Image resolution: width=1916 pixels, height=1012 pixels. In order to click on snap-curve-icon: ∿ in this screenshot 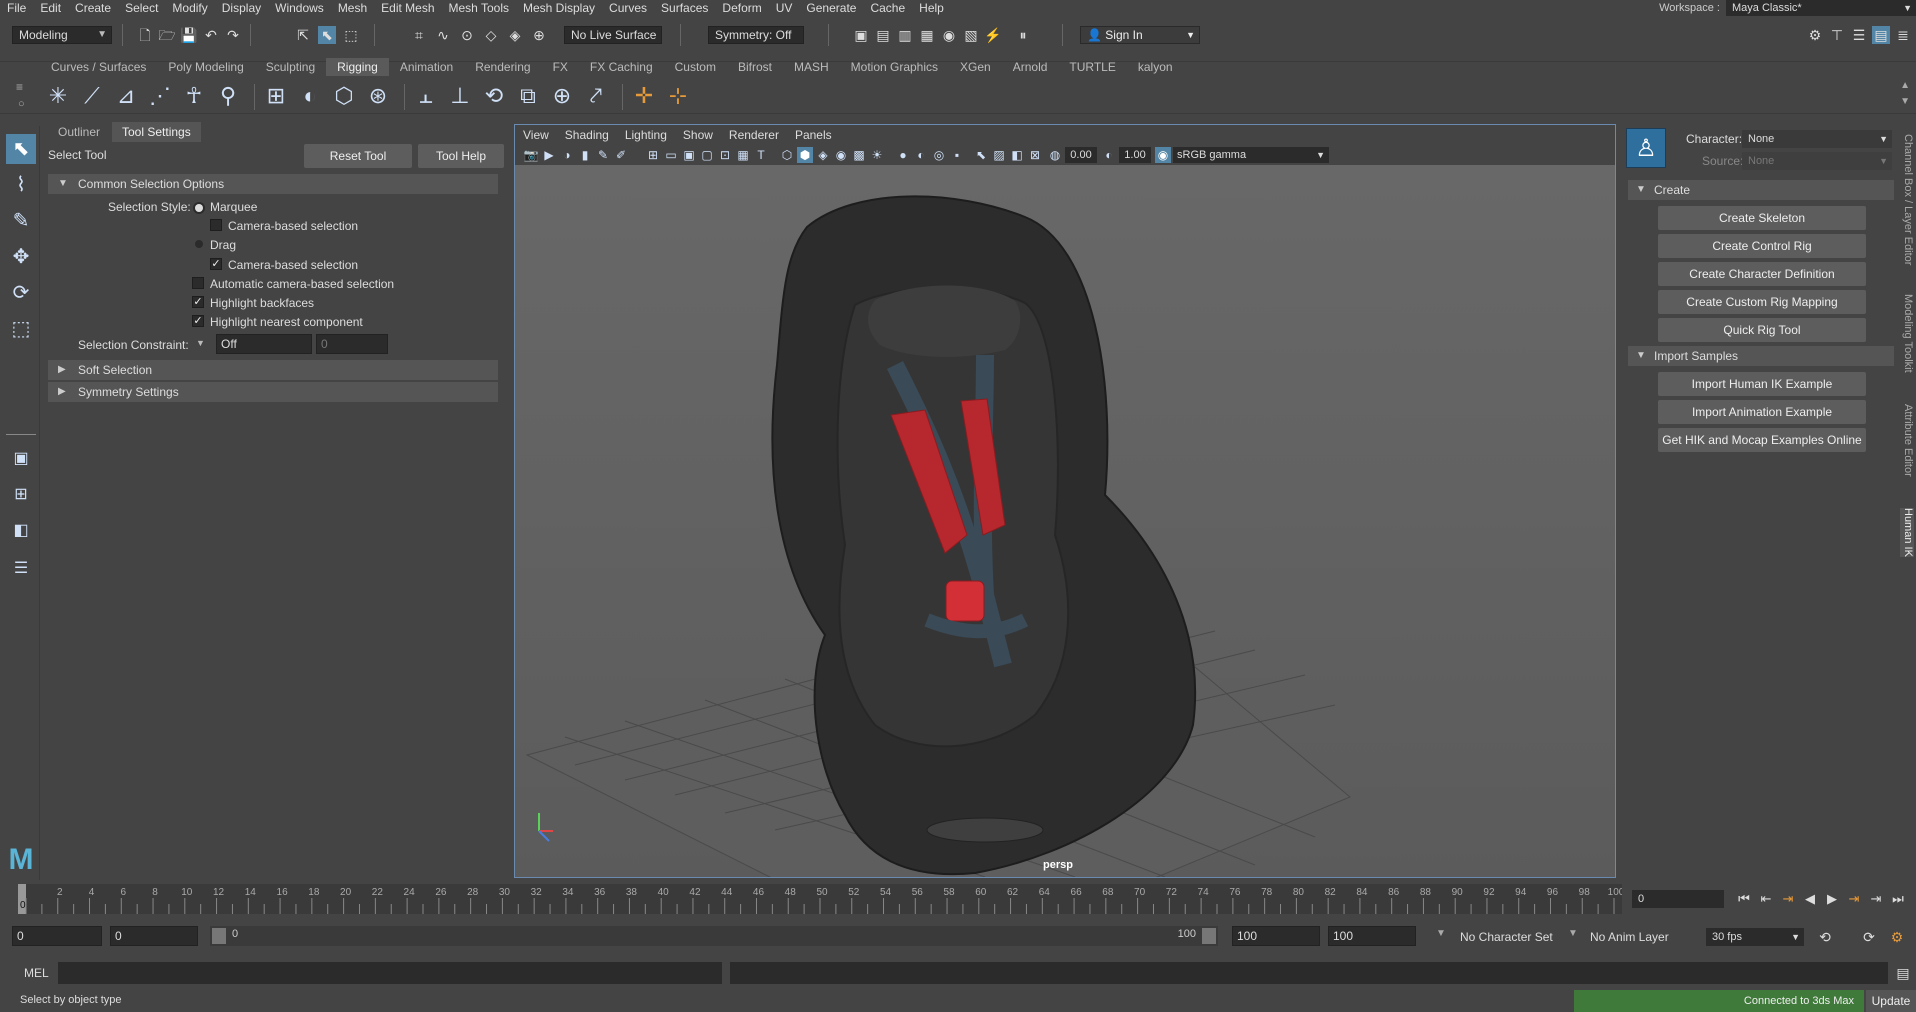, I will do `click(443, 35)`.